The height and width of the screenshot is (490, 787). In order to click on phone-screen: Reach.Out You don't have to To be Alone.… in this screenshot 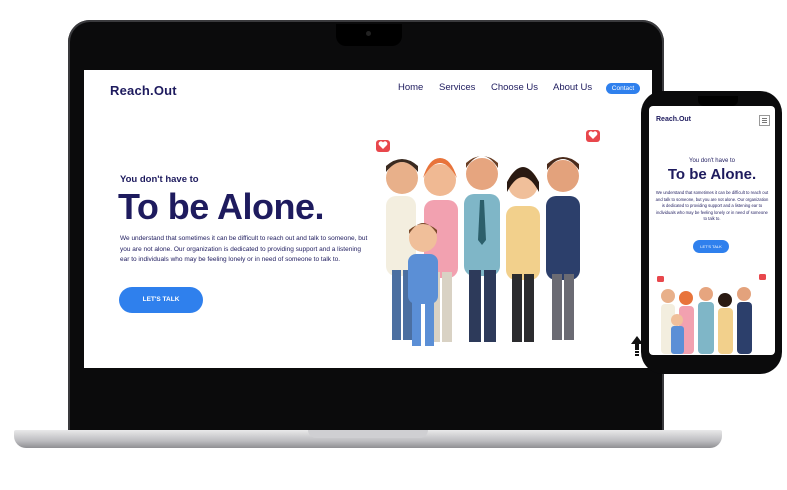, I will do `click(712, 230)`.